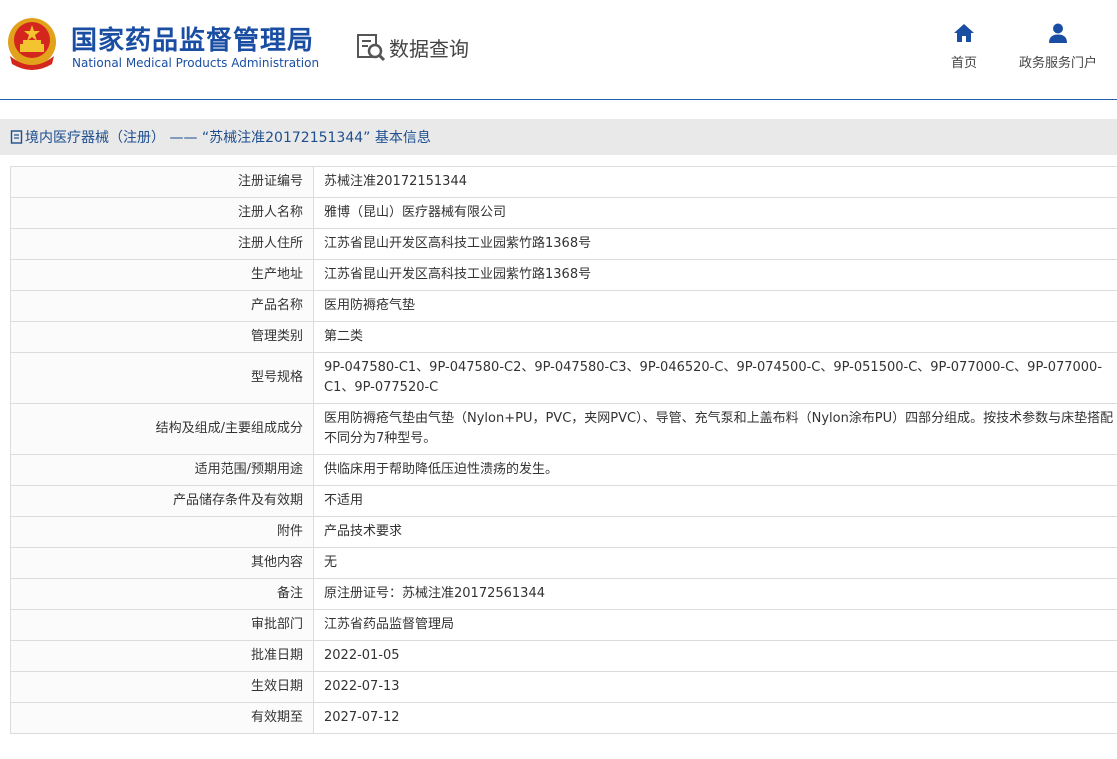 Image resolution: width=1117 pixels, height=759 pixels. Describe the element at coordinates (371, 48) in the screenshot. I see `document-search-icon` at that location.